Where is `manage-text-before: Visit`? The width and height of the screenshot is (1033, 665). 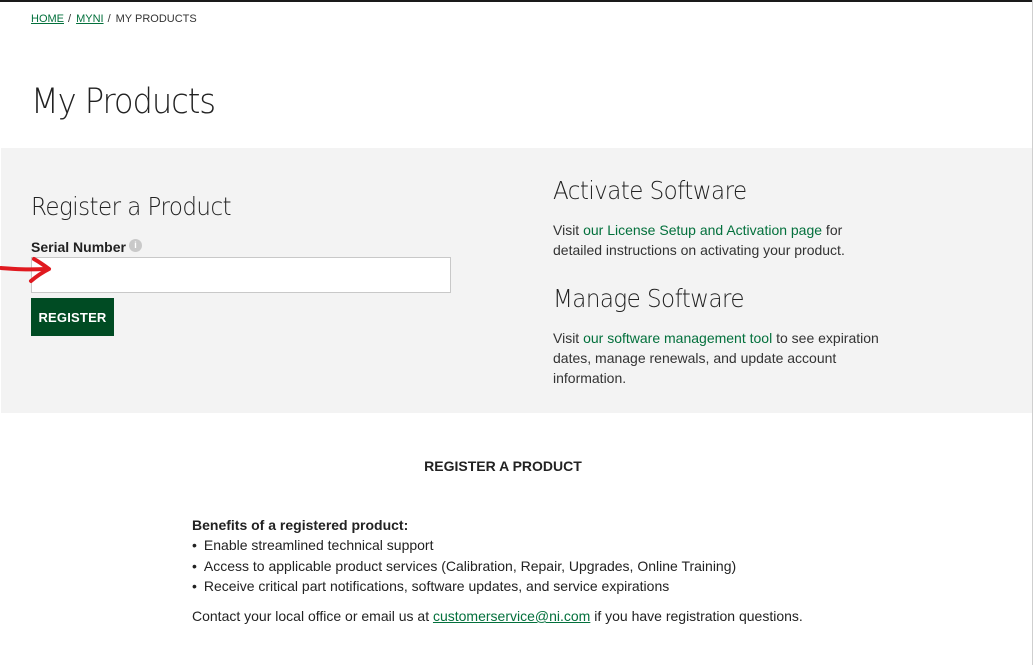 manage-text-before: Visit is located at coordinates (568, 338).